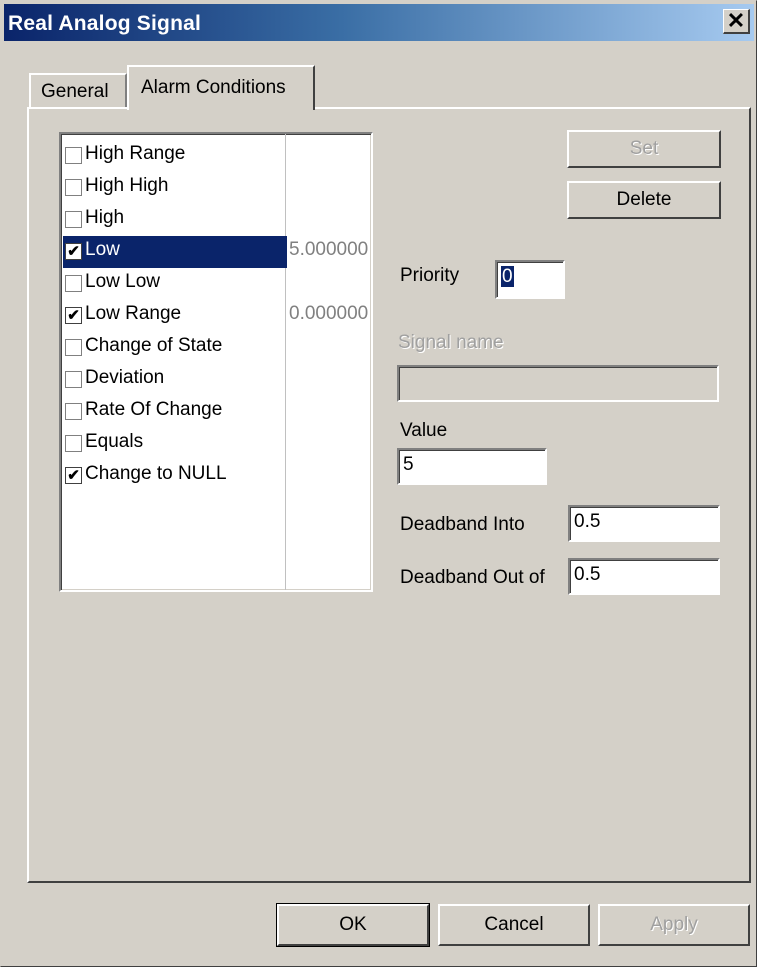  What do you see at coordinates (530, 279) in the screenshot?
I see `priority-field: 0` at bounding box center [530, 279].